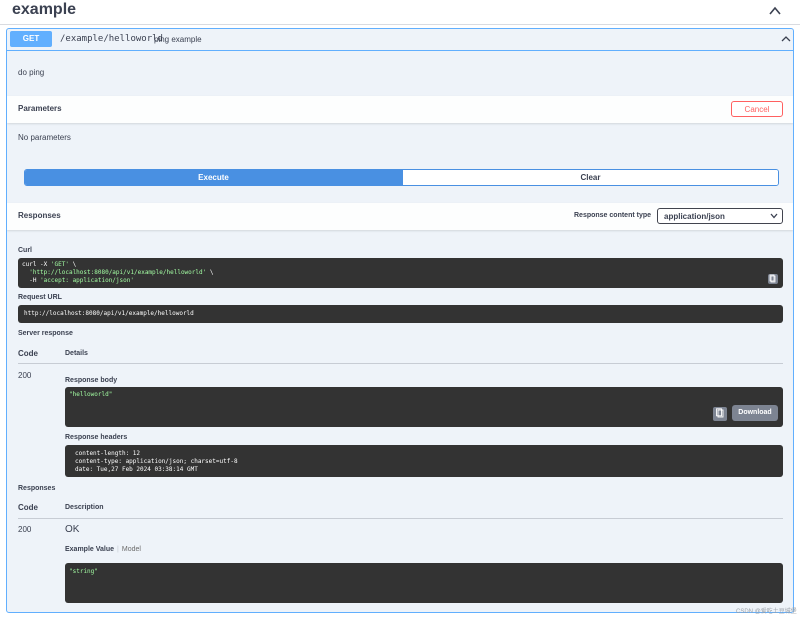 The image size is (800, 617). I want to click on curl-label: Curl, so click(25, 250).